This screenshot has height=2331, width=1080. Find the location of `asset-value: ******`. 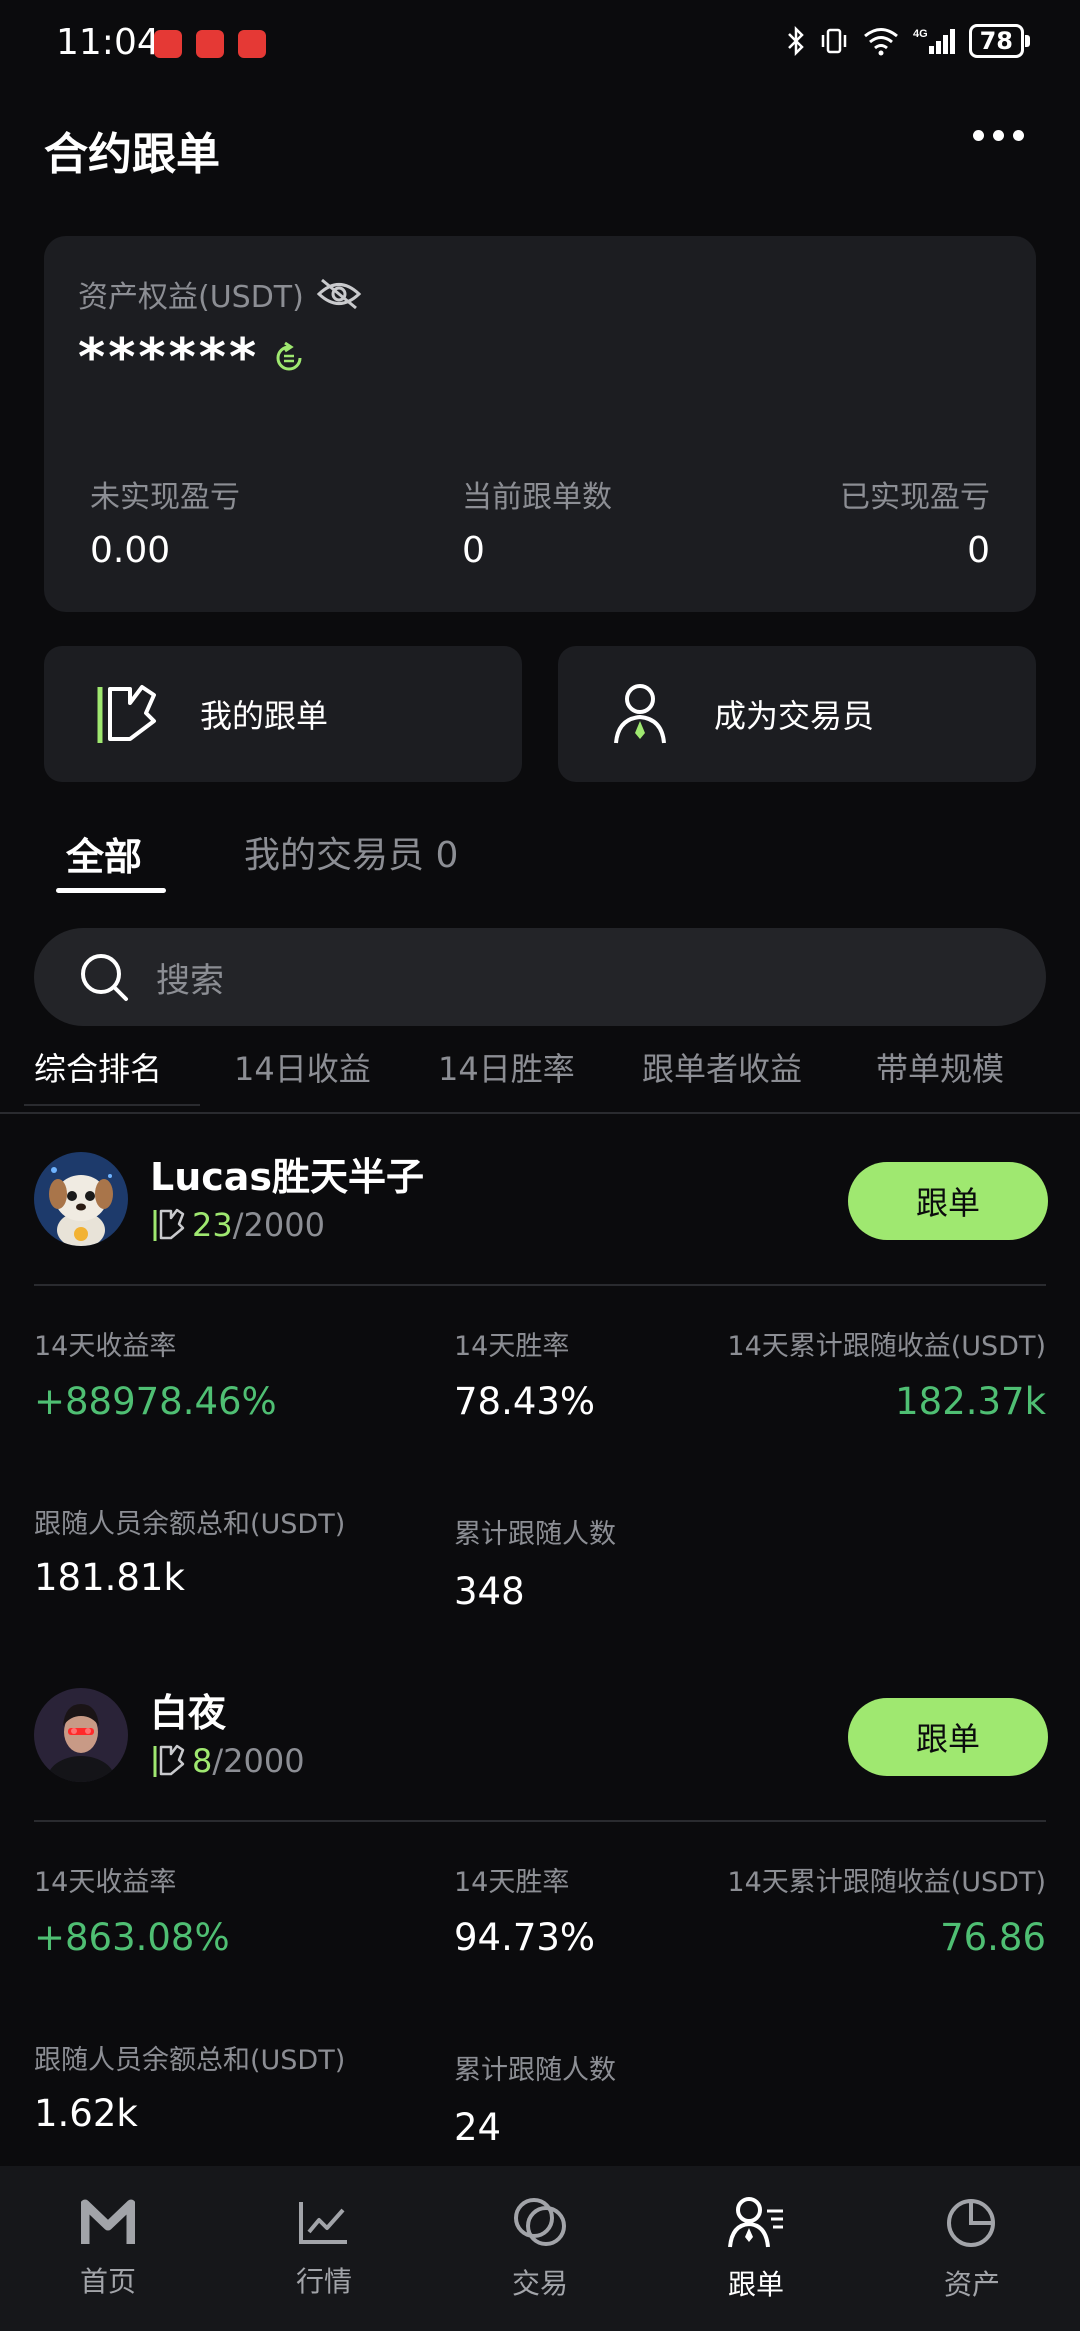

asset-value: ****** is located at coordinates (169, 358).